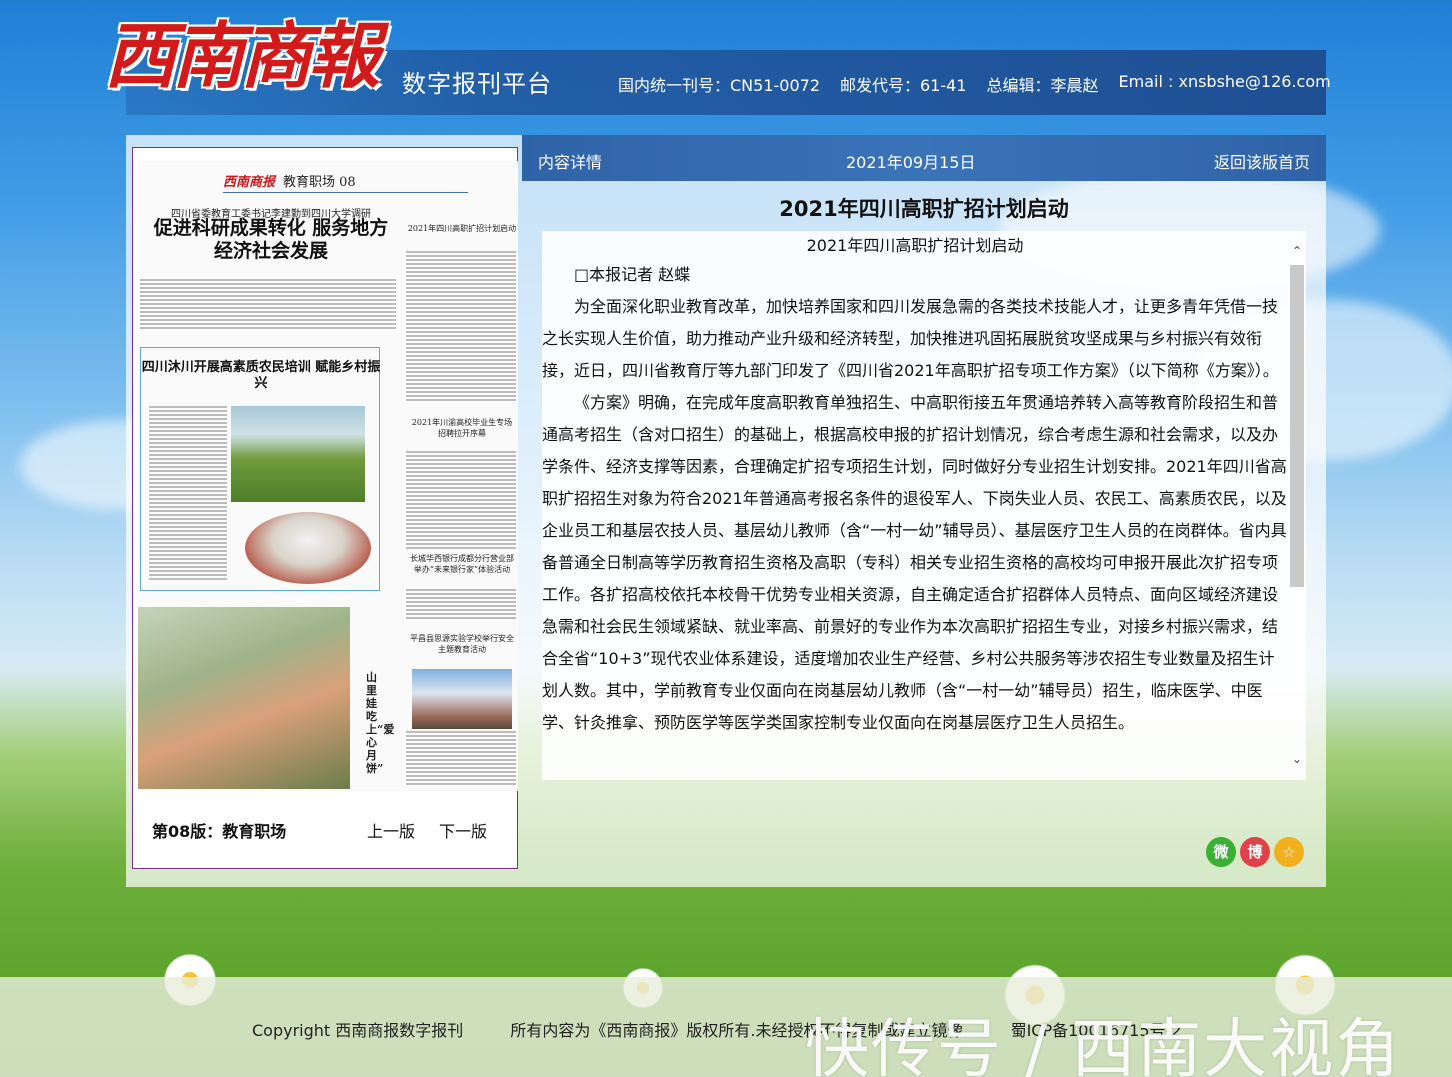  Describe the element at coordinates (1297, 426) in the screenshot. I see `scrollbar-thumb` at that location.